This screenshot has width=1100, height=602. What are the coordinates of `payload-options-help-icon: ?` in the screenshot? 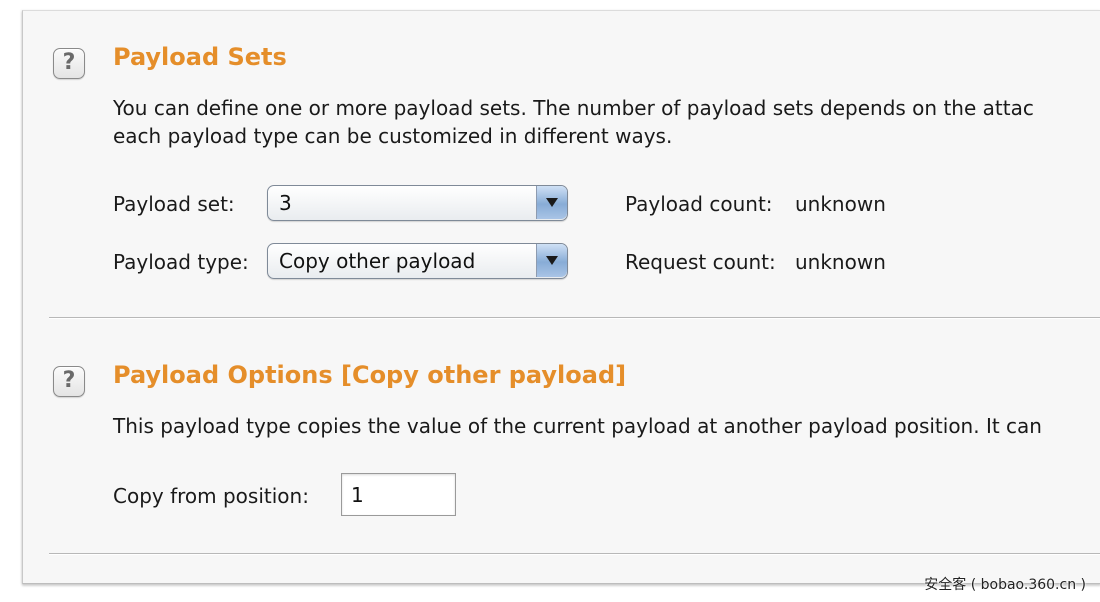 It's located at (69, 381).